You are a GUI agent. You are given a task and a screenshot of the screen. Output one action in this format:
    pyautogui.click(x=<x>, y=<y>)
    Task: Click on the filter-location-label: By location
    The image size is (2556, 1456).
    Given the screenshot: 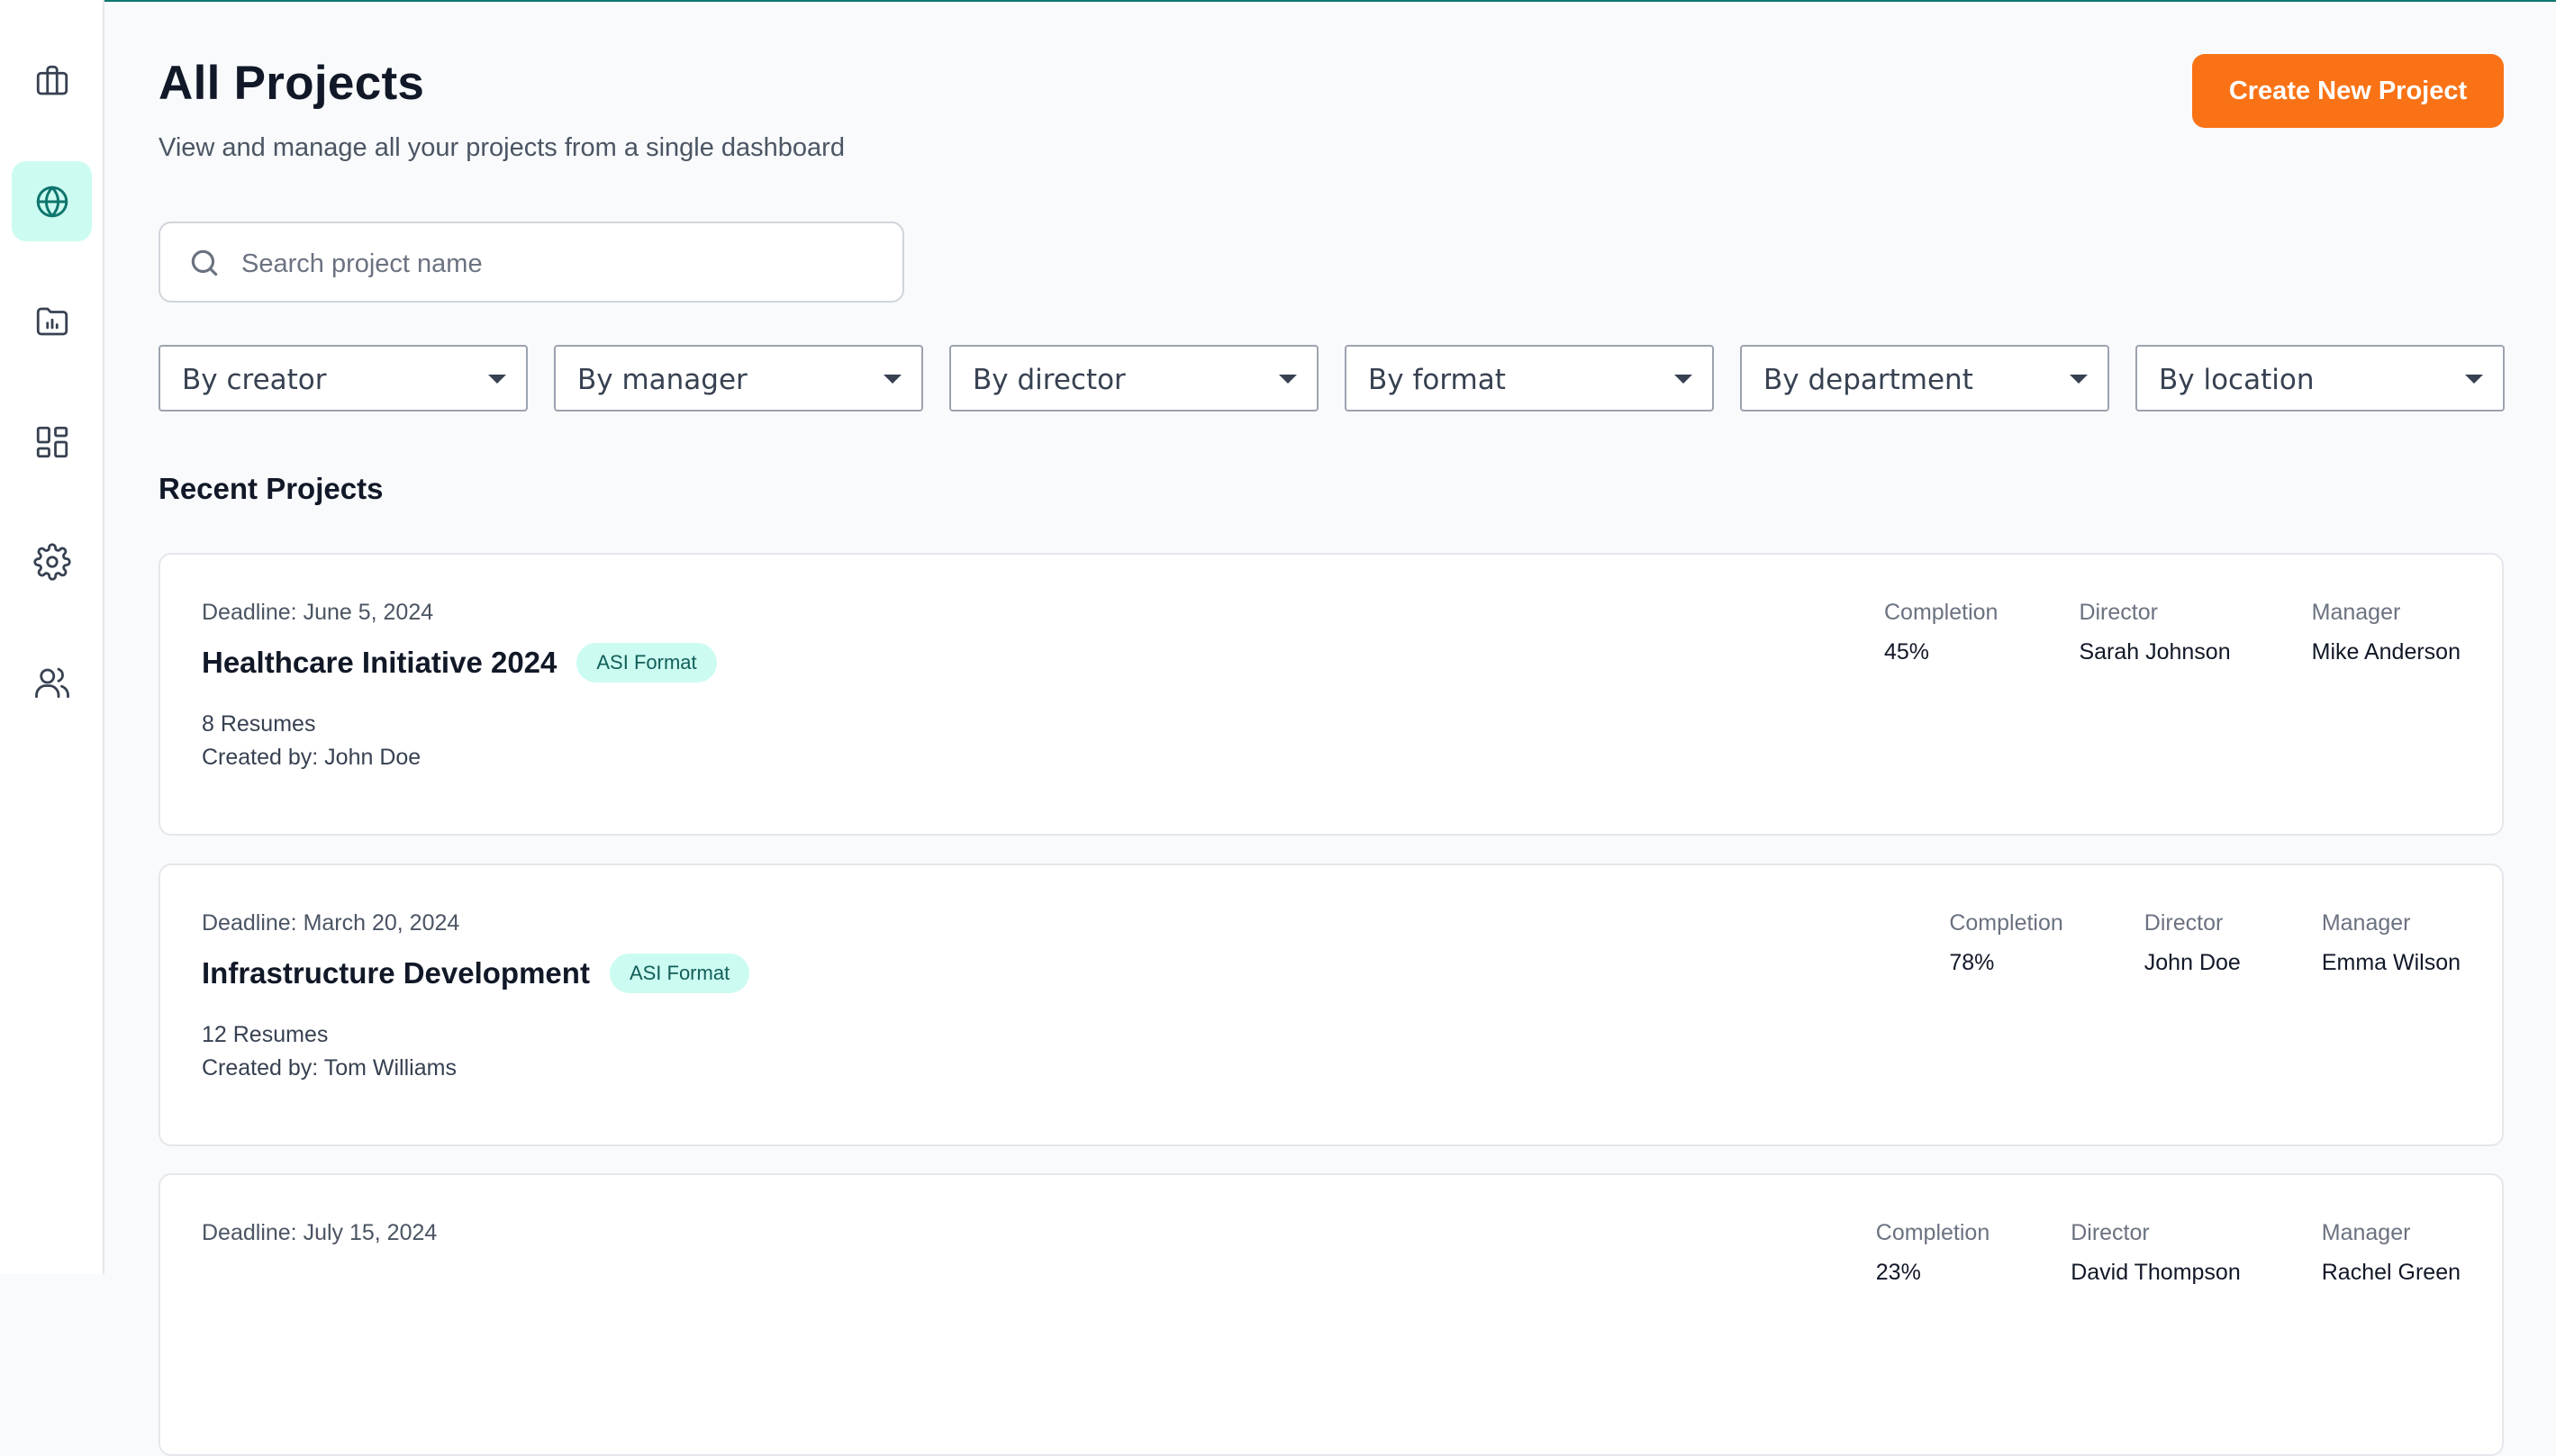 What is the action you would take?
    pyautogui.click(x=2237, y=380)
    